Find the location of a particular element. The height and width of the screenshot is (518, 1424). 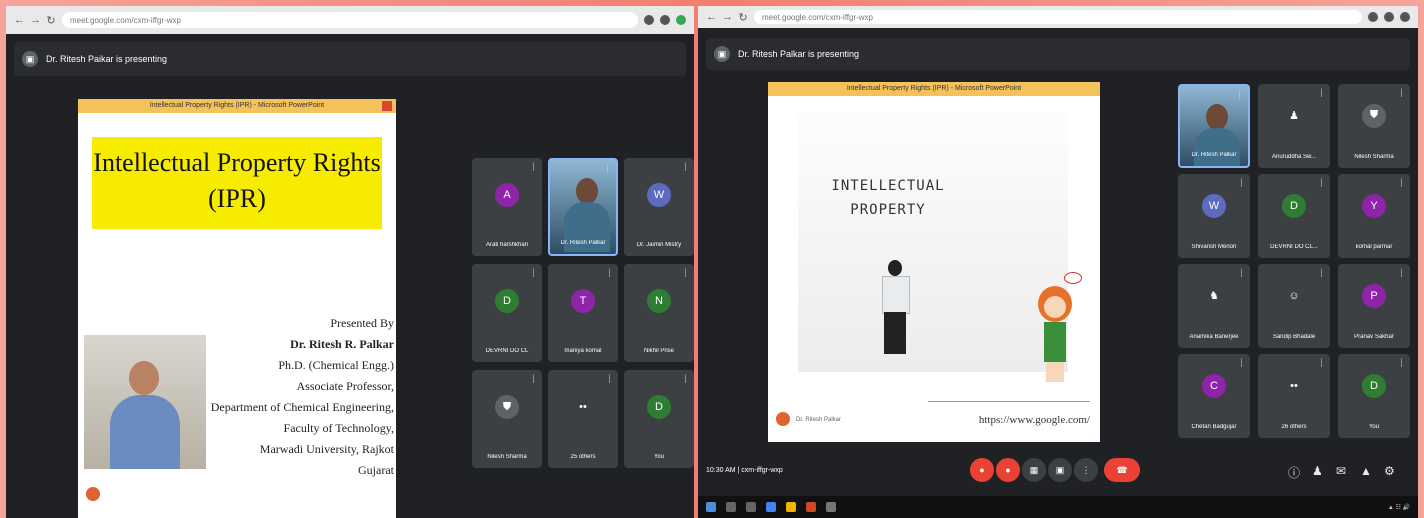

participant-tile: W │ Dr. Jaimin Mistry is located at coordinates (659, 207).